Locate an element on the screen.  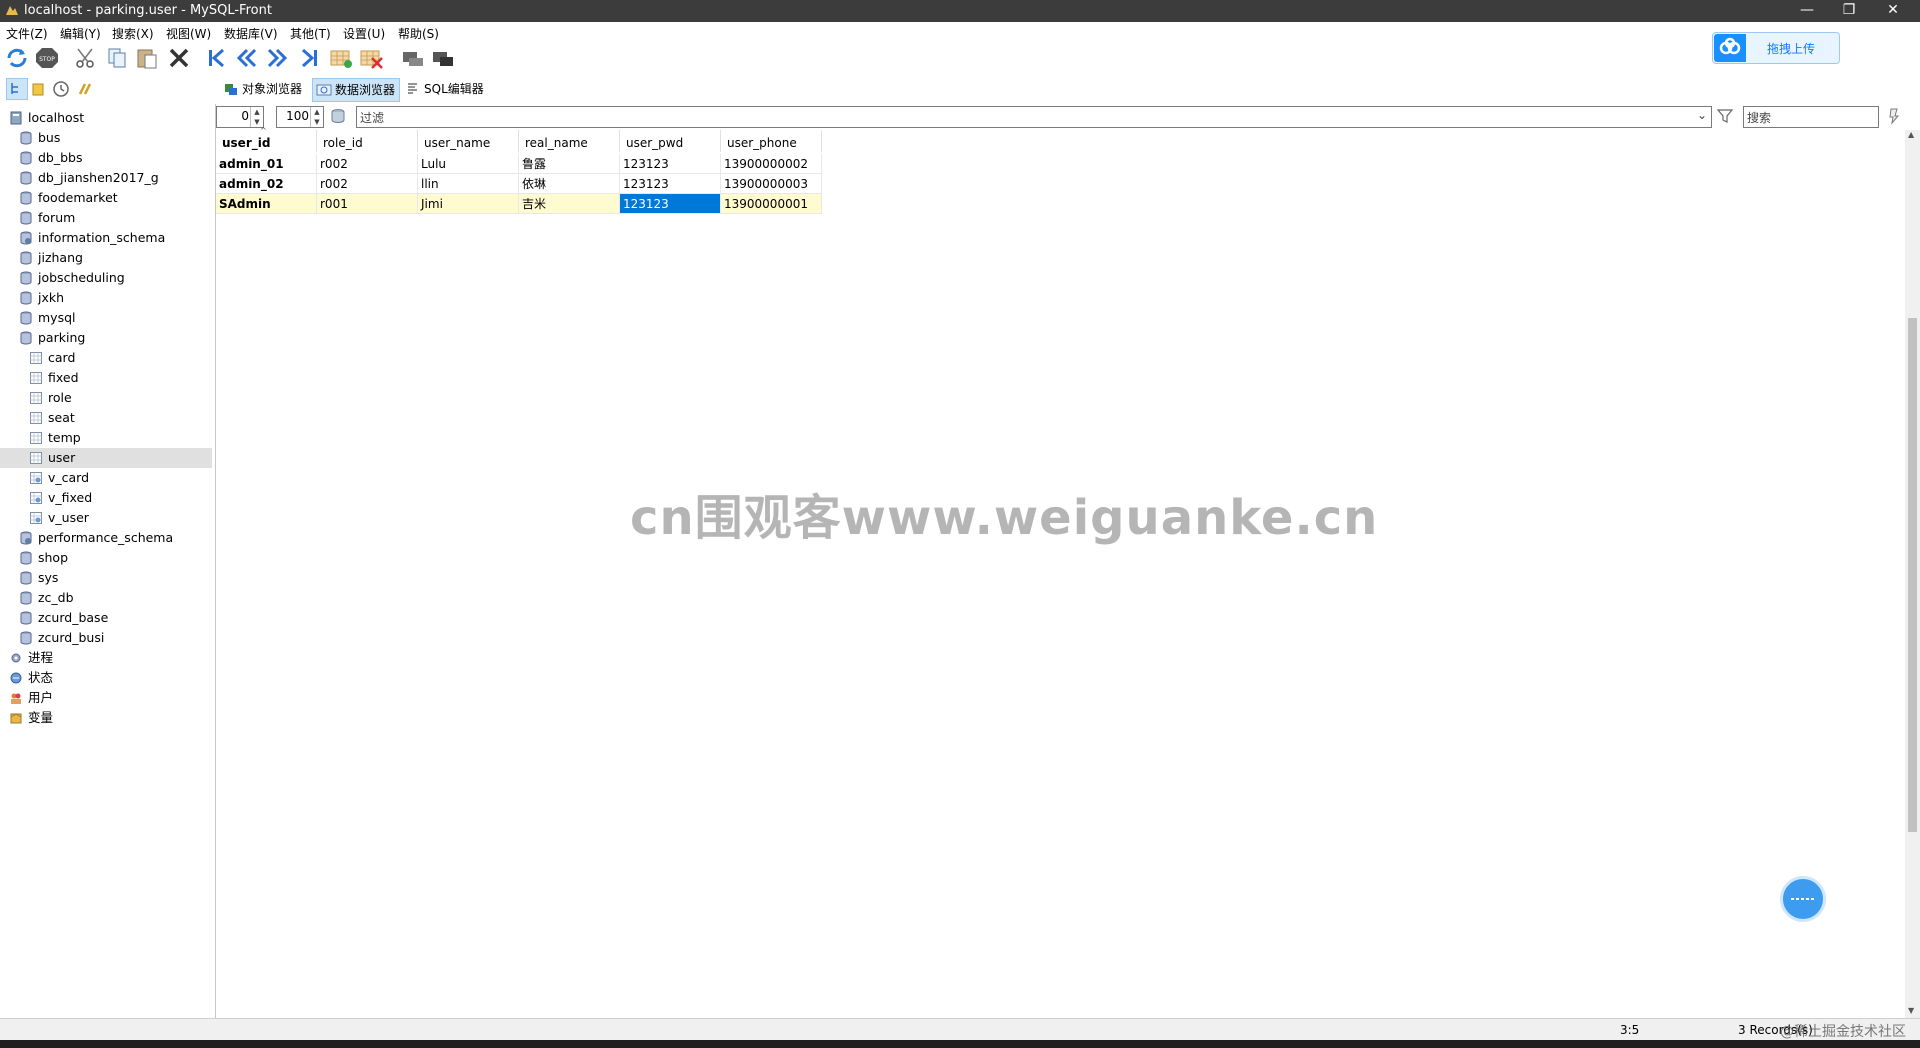
menu-database: 数据库(V) is located at coordinates (251, 33).